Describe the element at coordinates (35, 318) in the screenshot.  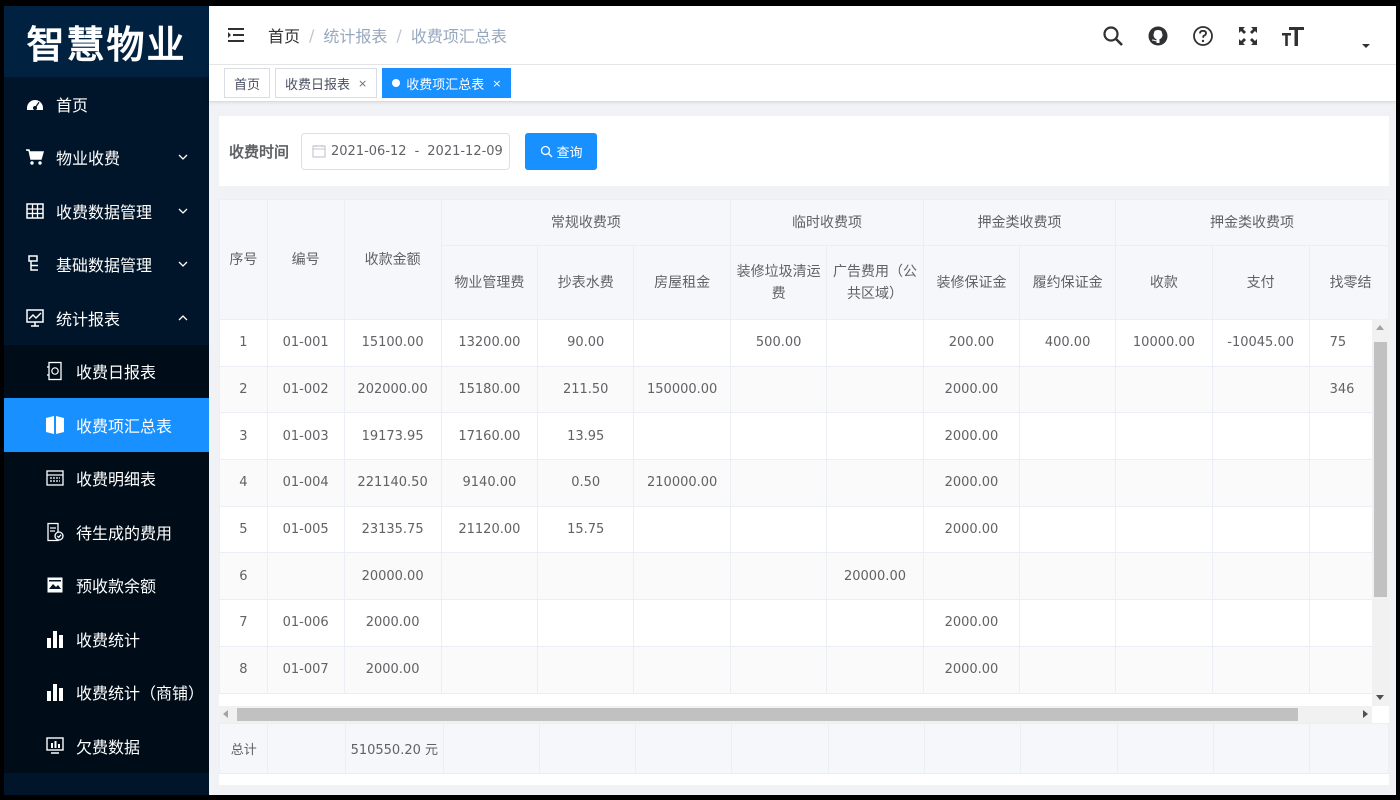
I see `chart-monitor-icon` at that location.